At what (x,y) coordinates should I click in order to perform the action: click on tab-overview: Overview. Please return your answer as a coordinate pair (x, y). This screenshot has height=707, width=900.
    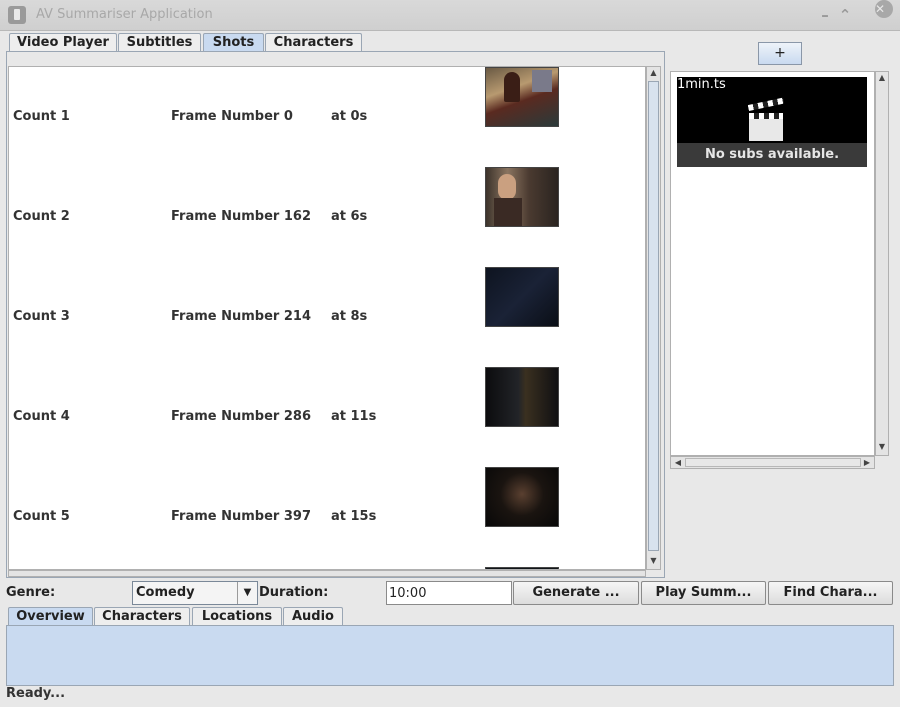
    Looking at the image, I should click on (50, 616).